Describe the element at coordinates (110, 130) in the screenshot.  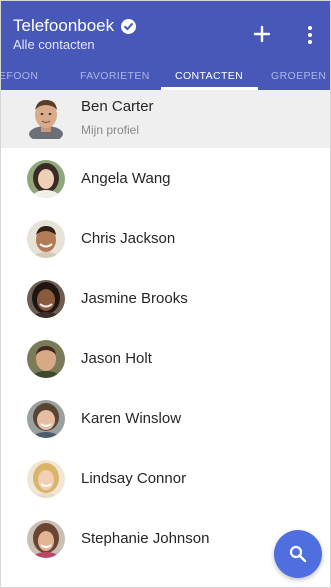
I see `profile-subtitle: Mijn profiel` at that location.